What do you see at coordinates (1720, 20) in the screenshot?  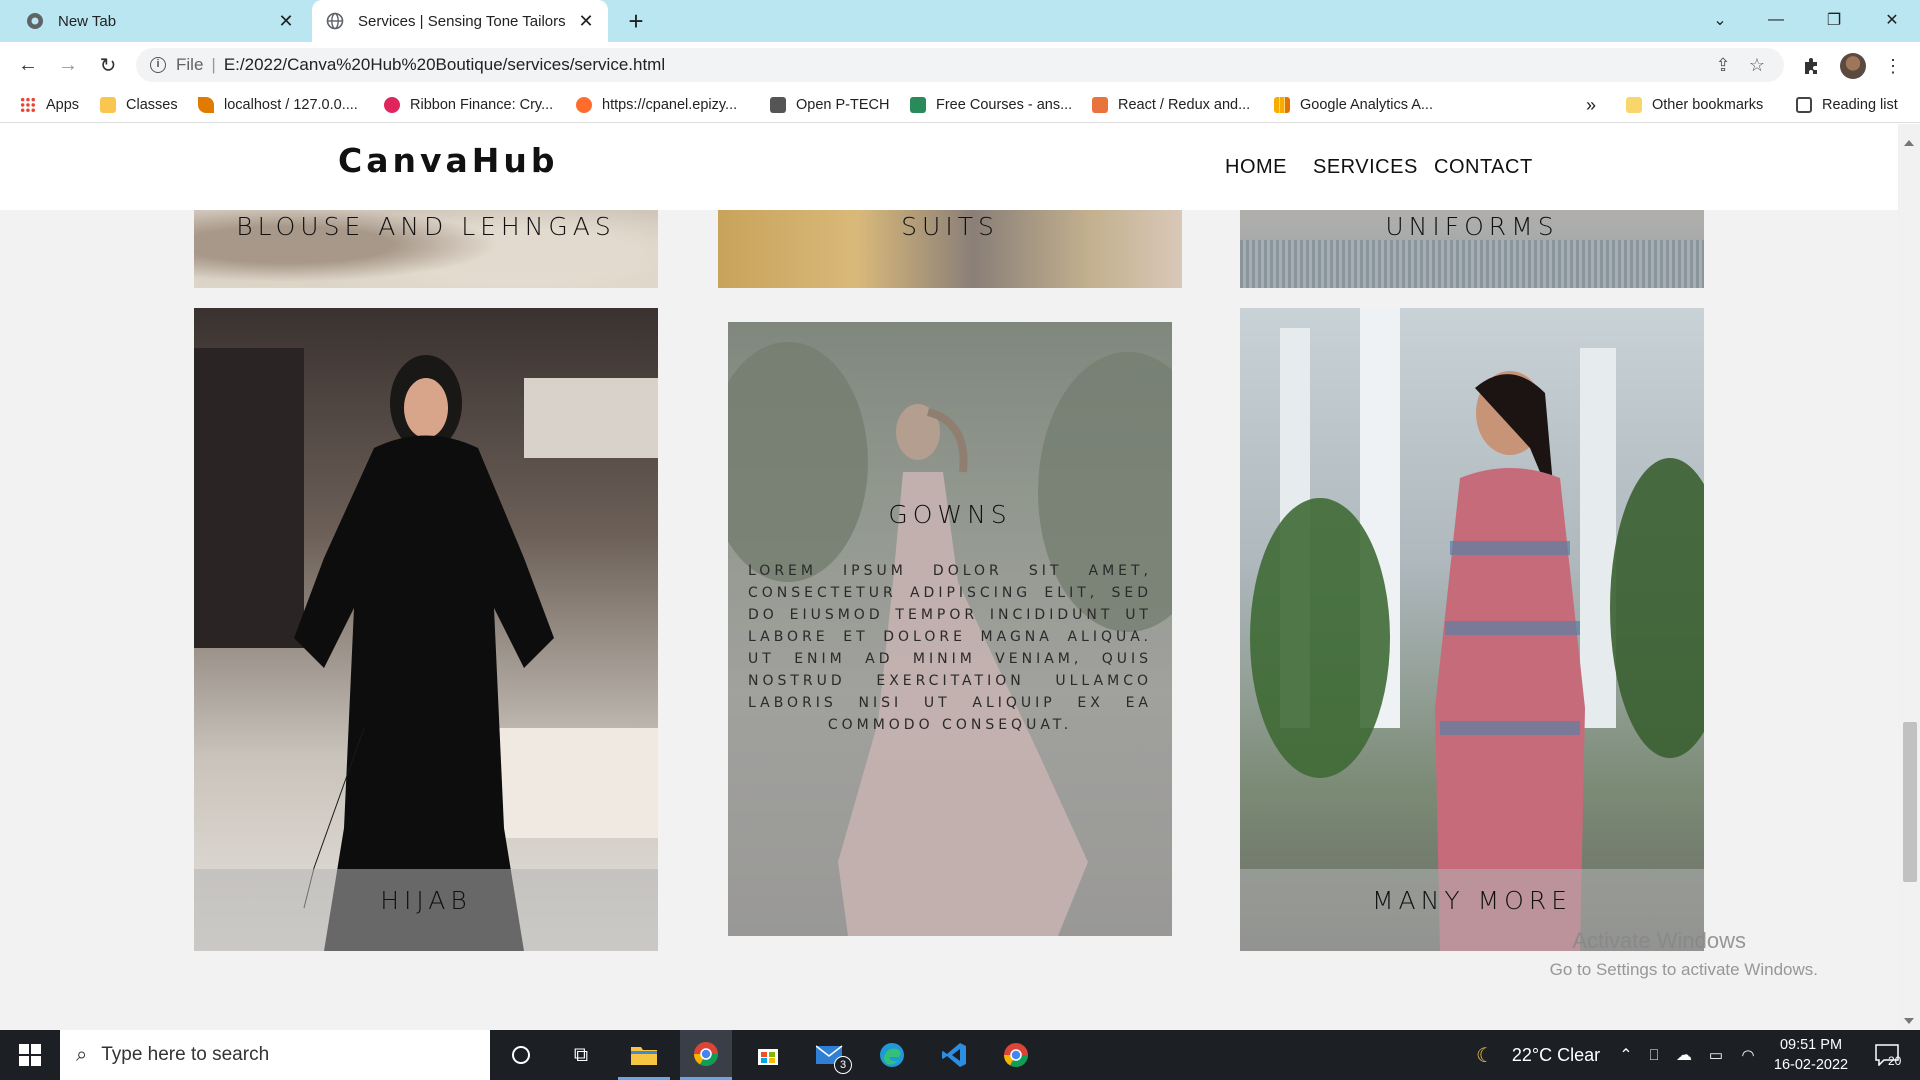 I see `tab-search-chevron-icon: ⌄` at bounding box center [1720, 20].